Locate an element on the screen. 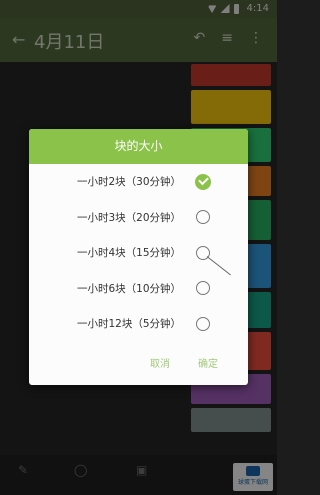  option-label: 一小时2块（30分钟） is located at coordinates (129, 182).